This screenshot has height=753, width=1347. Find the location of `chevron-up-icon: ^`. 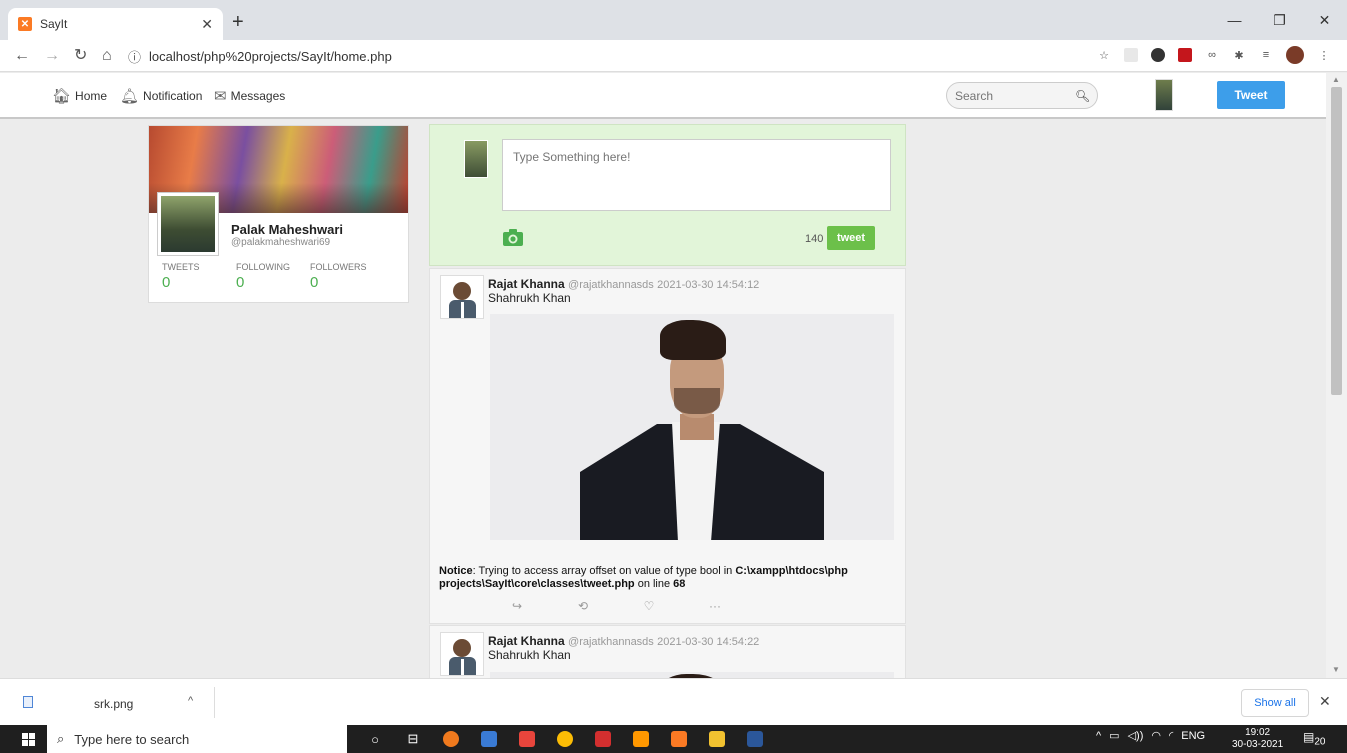

chevron-up-icon: ^ is located at coordinates (190, 701).